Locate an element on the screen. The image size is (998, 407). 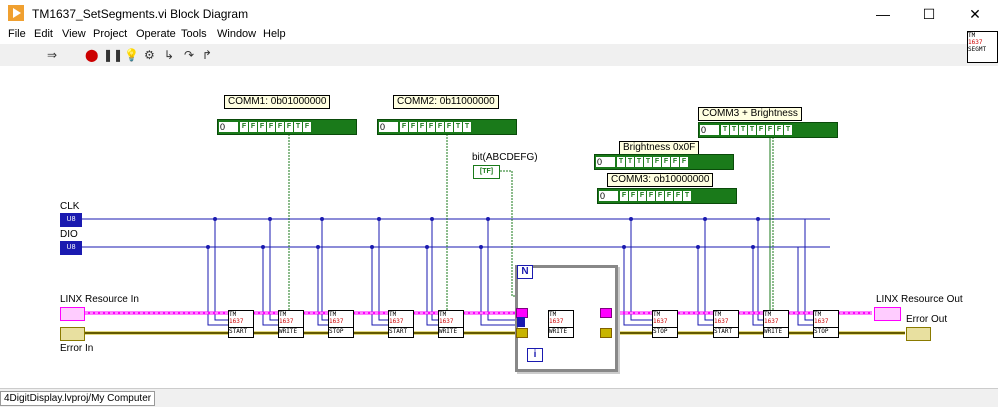
comm3-constant: 0 F F F F F F F T is located at coordinates (667, 196).